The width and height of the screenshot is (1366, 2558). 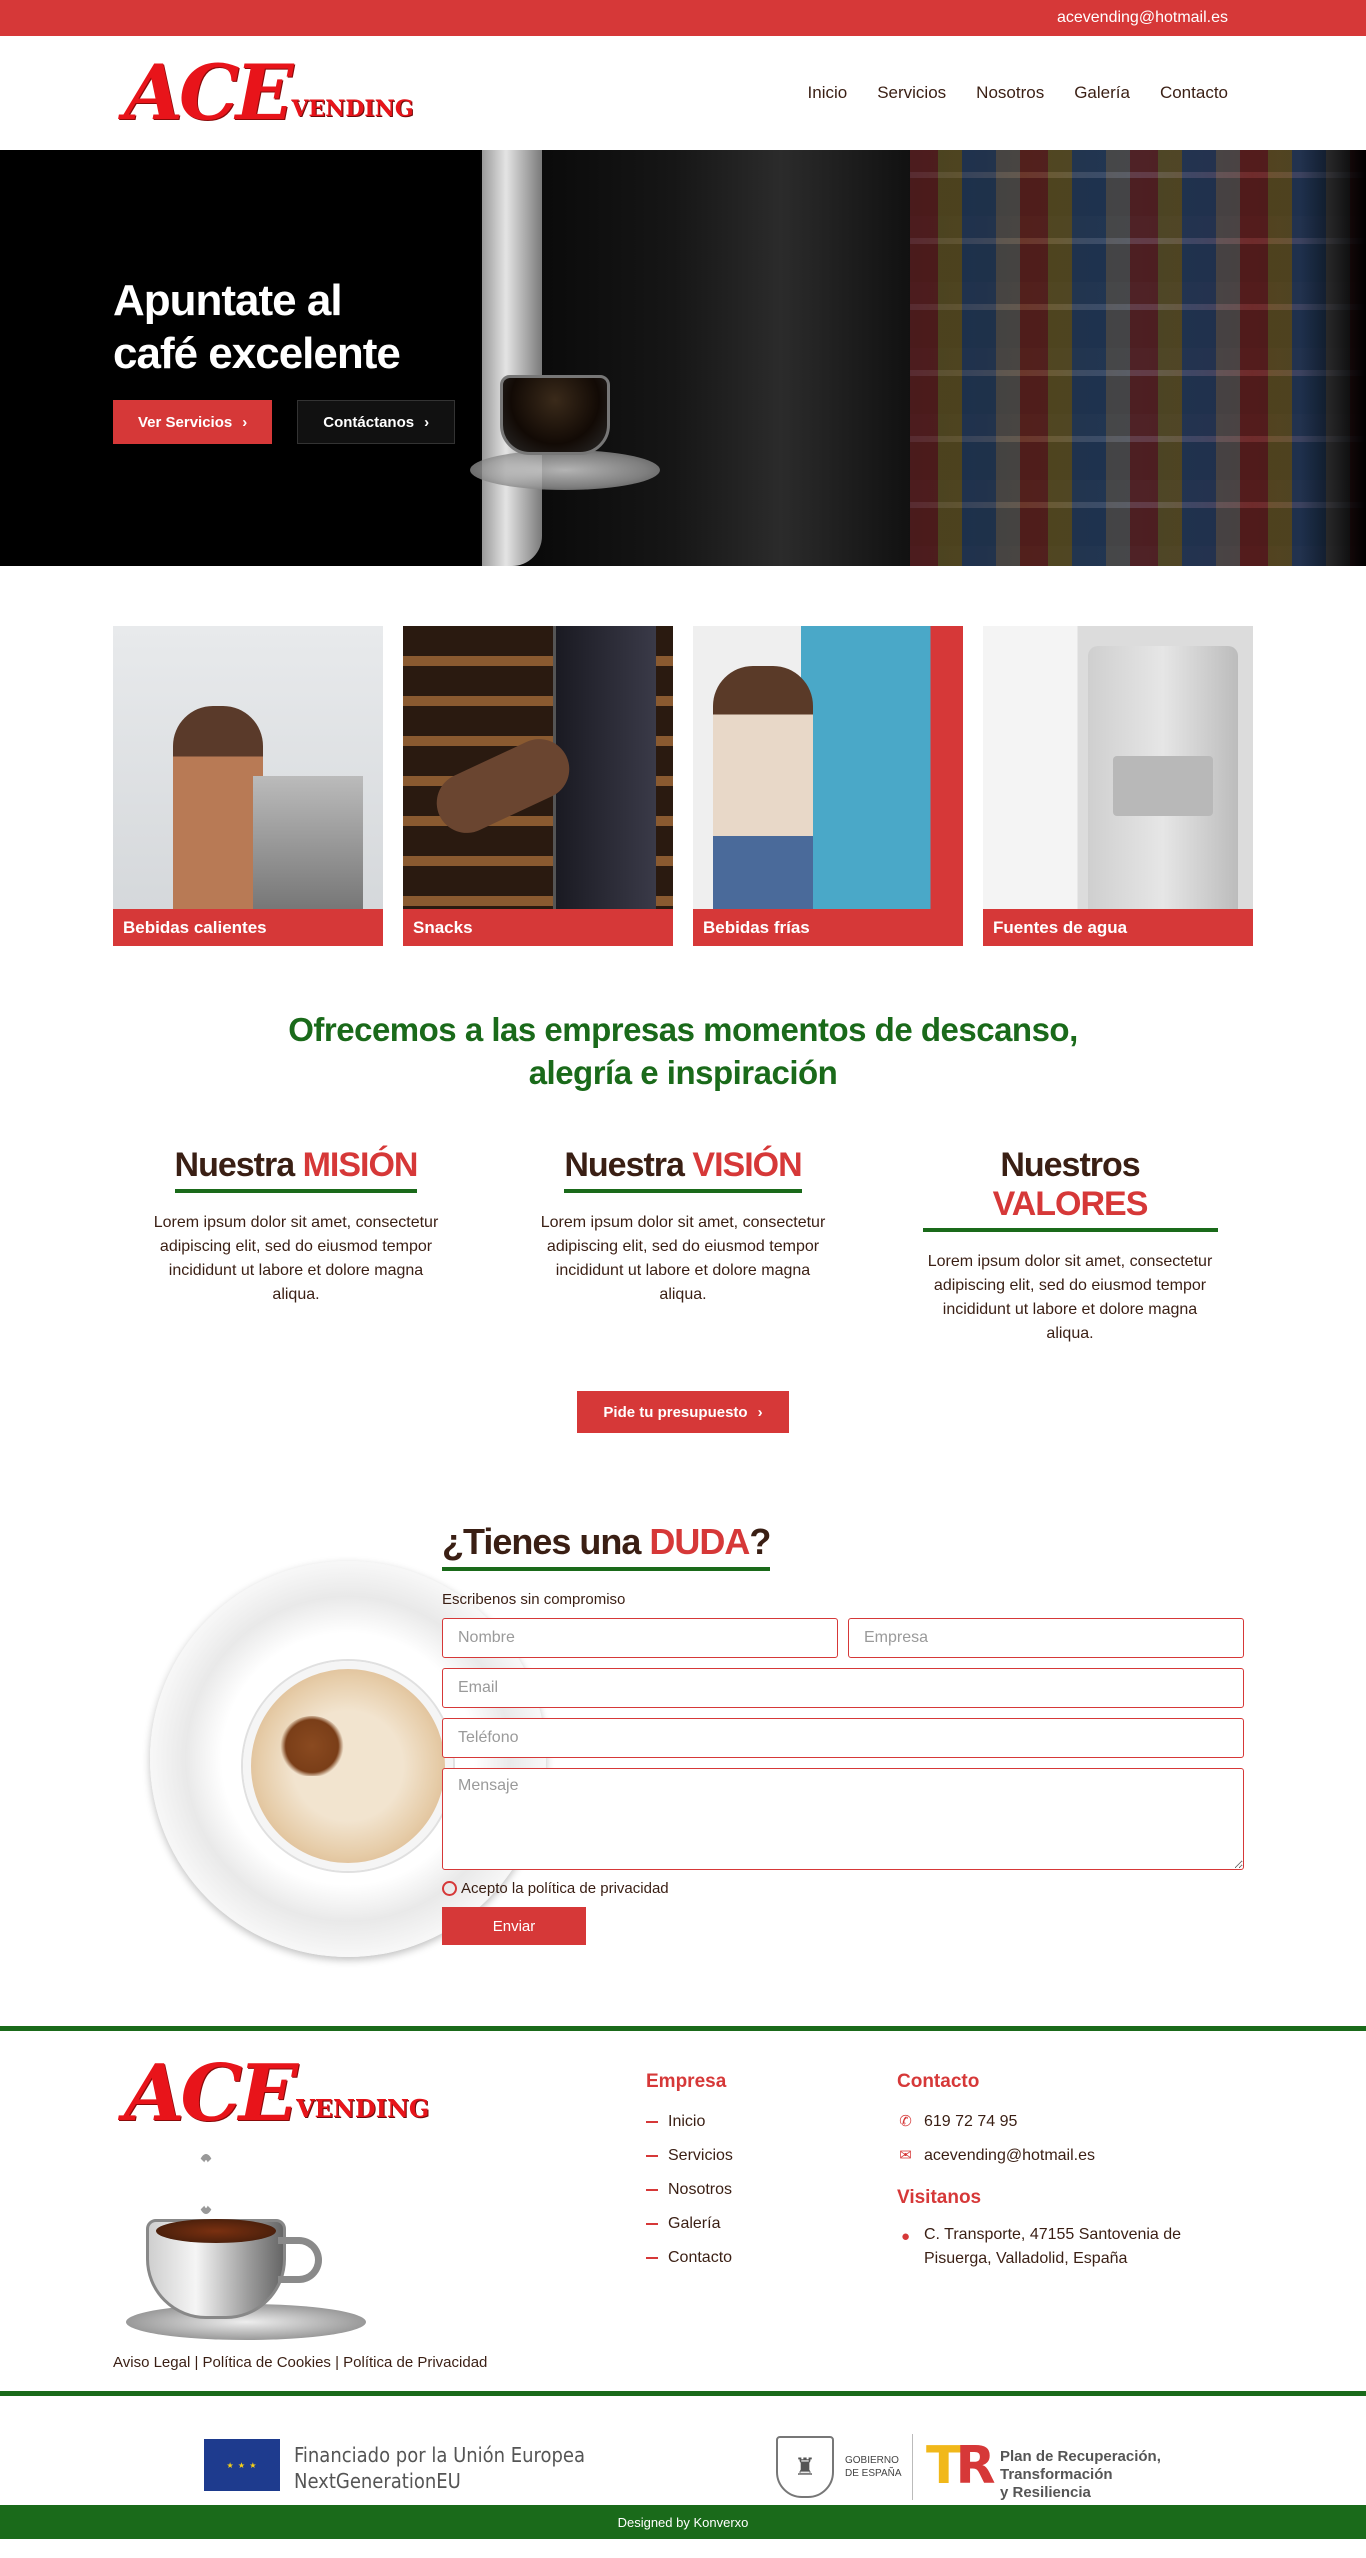 I want to click on message-field, so click(x=843, y=1819).